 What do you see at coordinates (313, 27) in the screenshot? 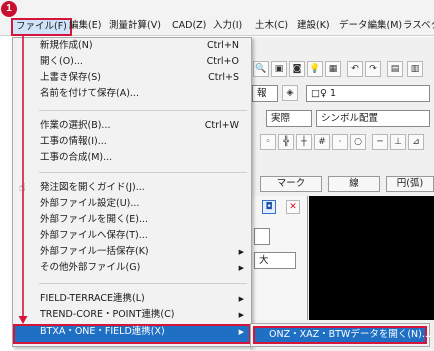
I see `menu-construction: 建設(K)` at bounding box center [313, 27].